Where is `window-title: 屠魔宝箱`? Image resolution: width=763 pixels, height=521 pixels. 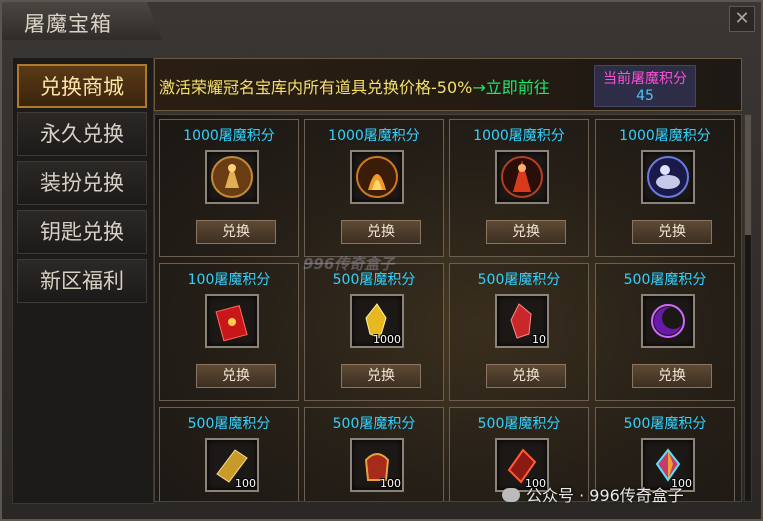
window-title: 屠魔宝箱 is located at coordinates (68, 24).